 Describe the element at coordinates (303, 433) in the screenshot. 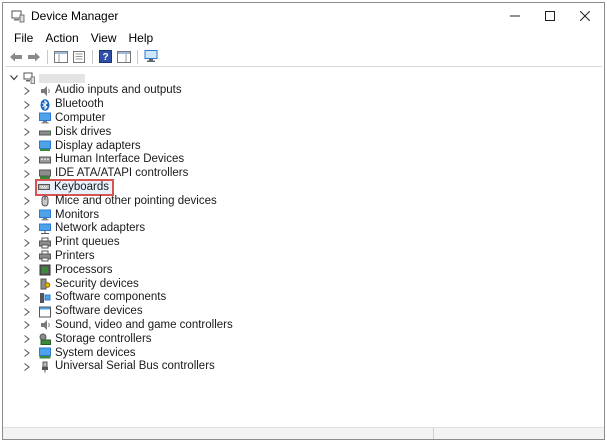

I see `status-bar` at that location.